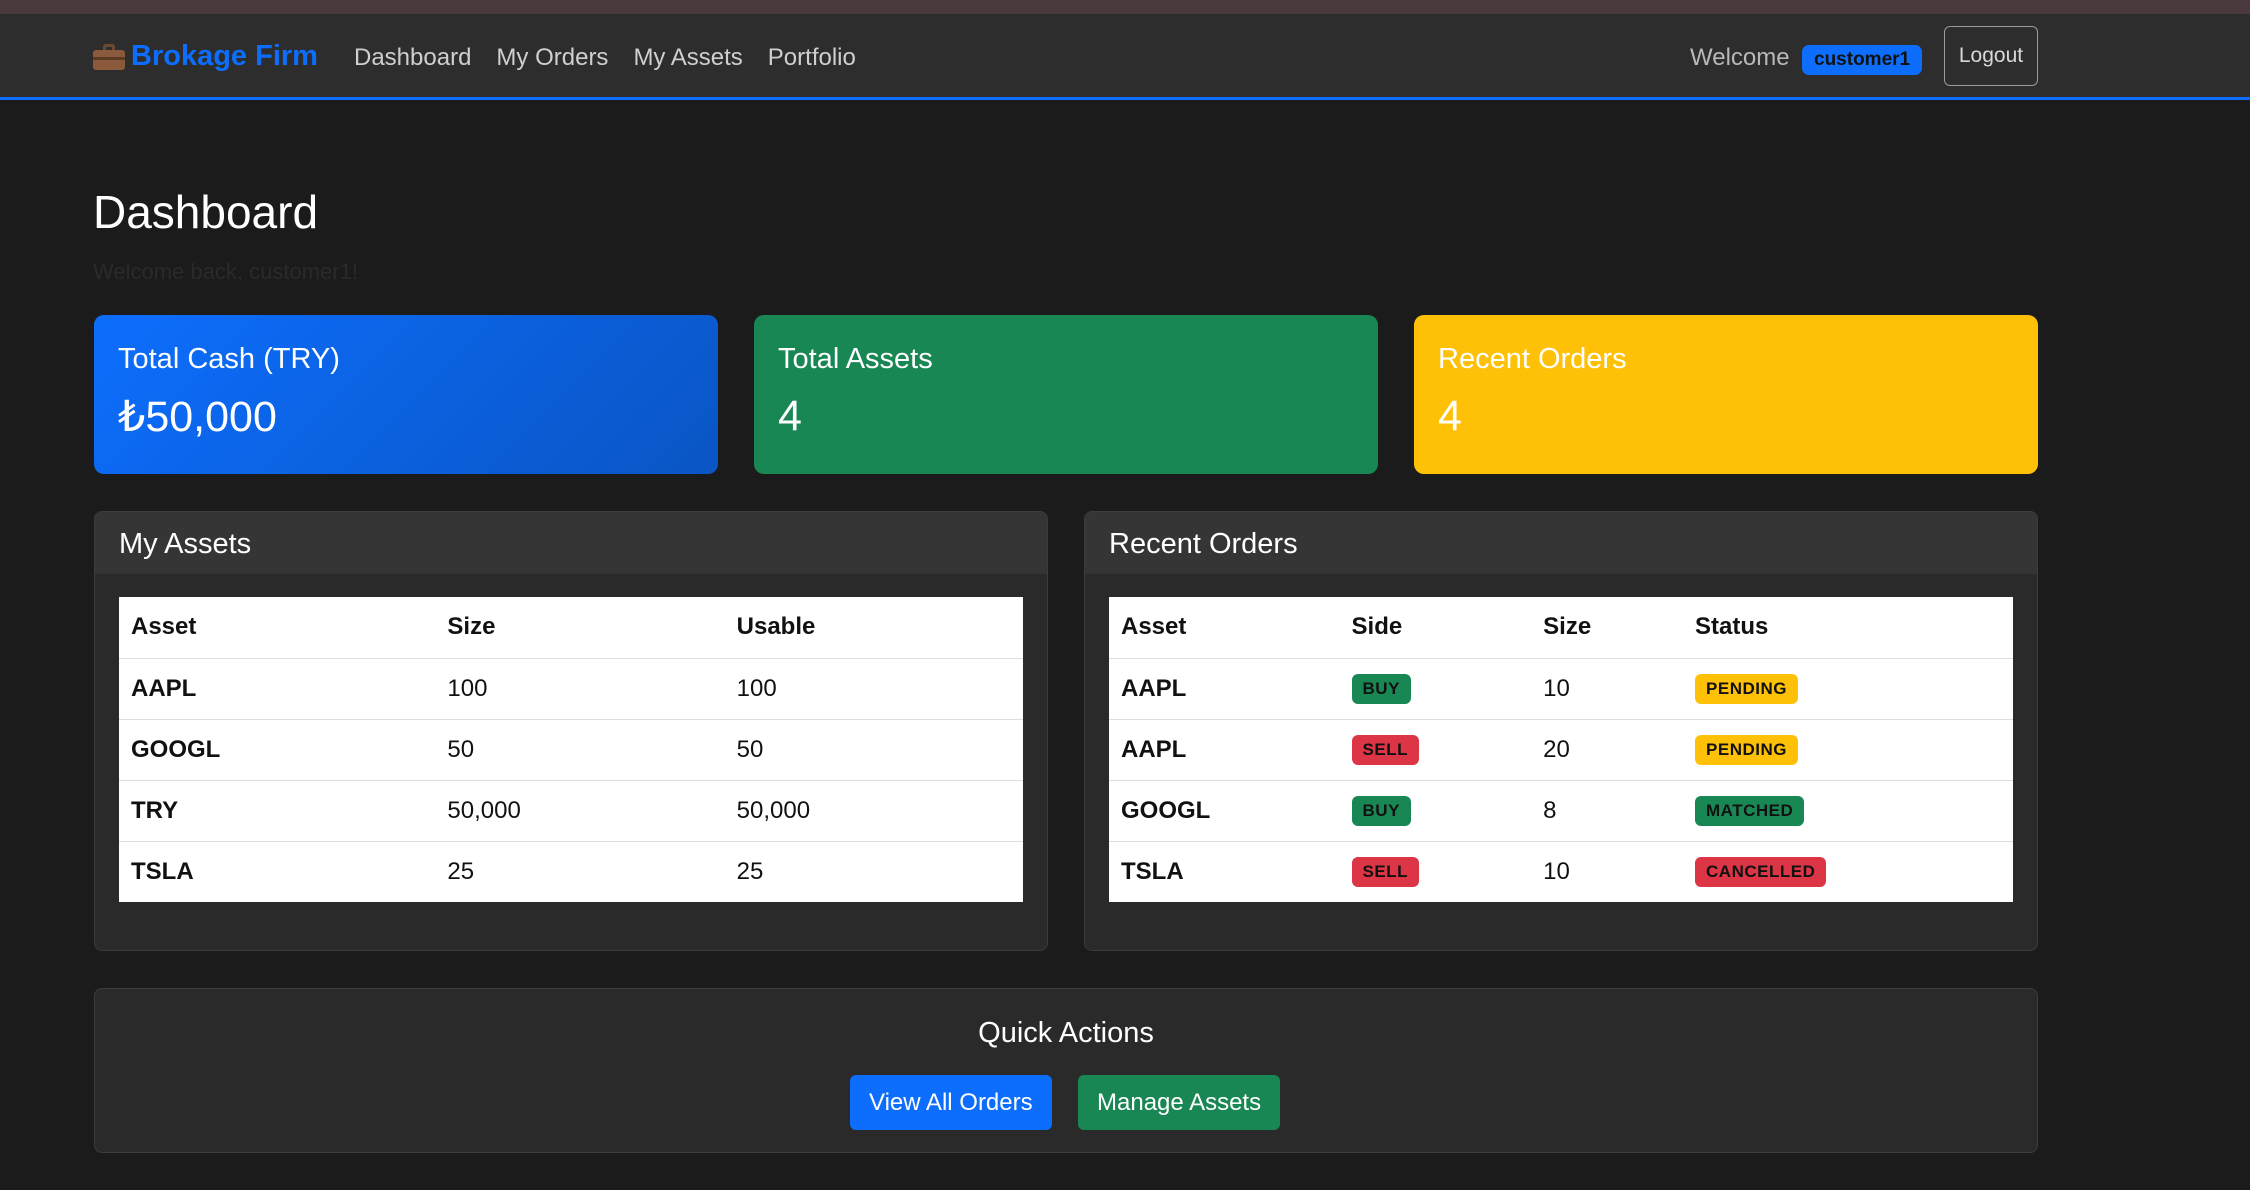 Image resolution: width=2250 pixels, height=1190 pixels. What do you see at coordinates (1125, 7) in the screenshot?
I see `browser-top-strip` at bounding box center [1125, 7].